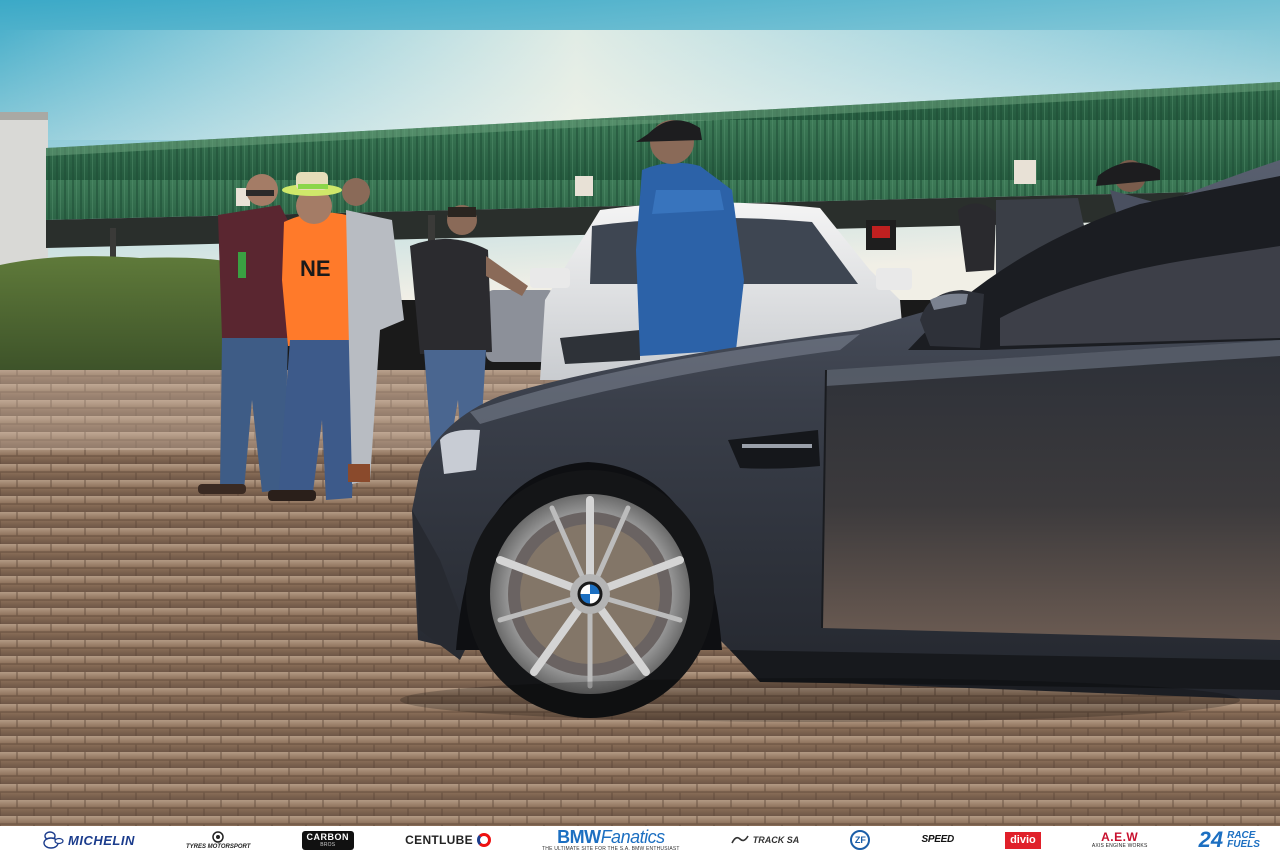 This screenshot has height=854, width=1280. What do you see at coordinates (579, 837) in the screenshot?
I see `bmw-fanatics-text-a: BMW` at bounding box center [579, 837].